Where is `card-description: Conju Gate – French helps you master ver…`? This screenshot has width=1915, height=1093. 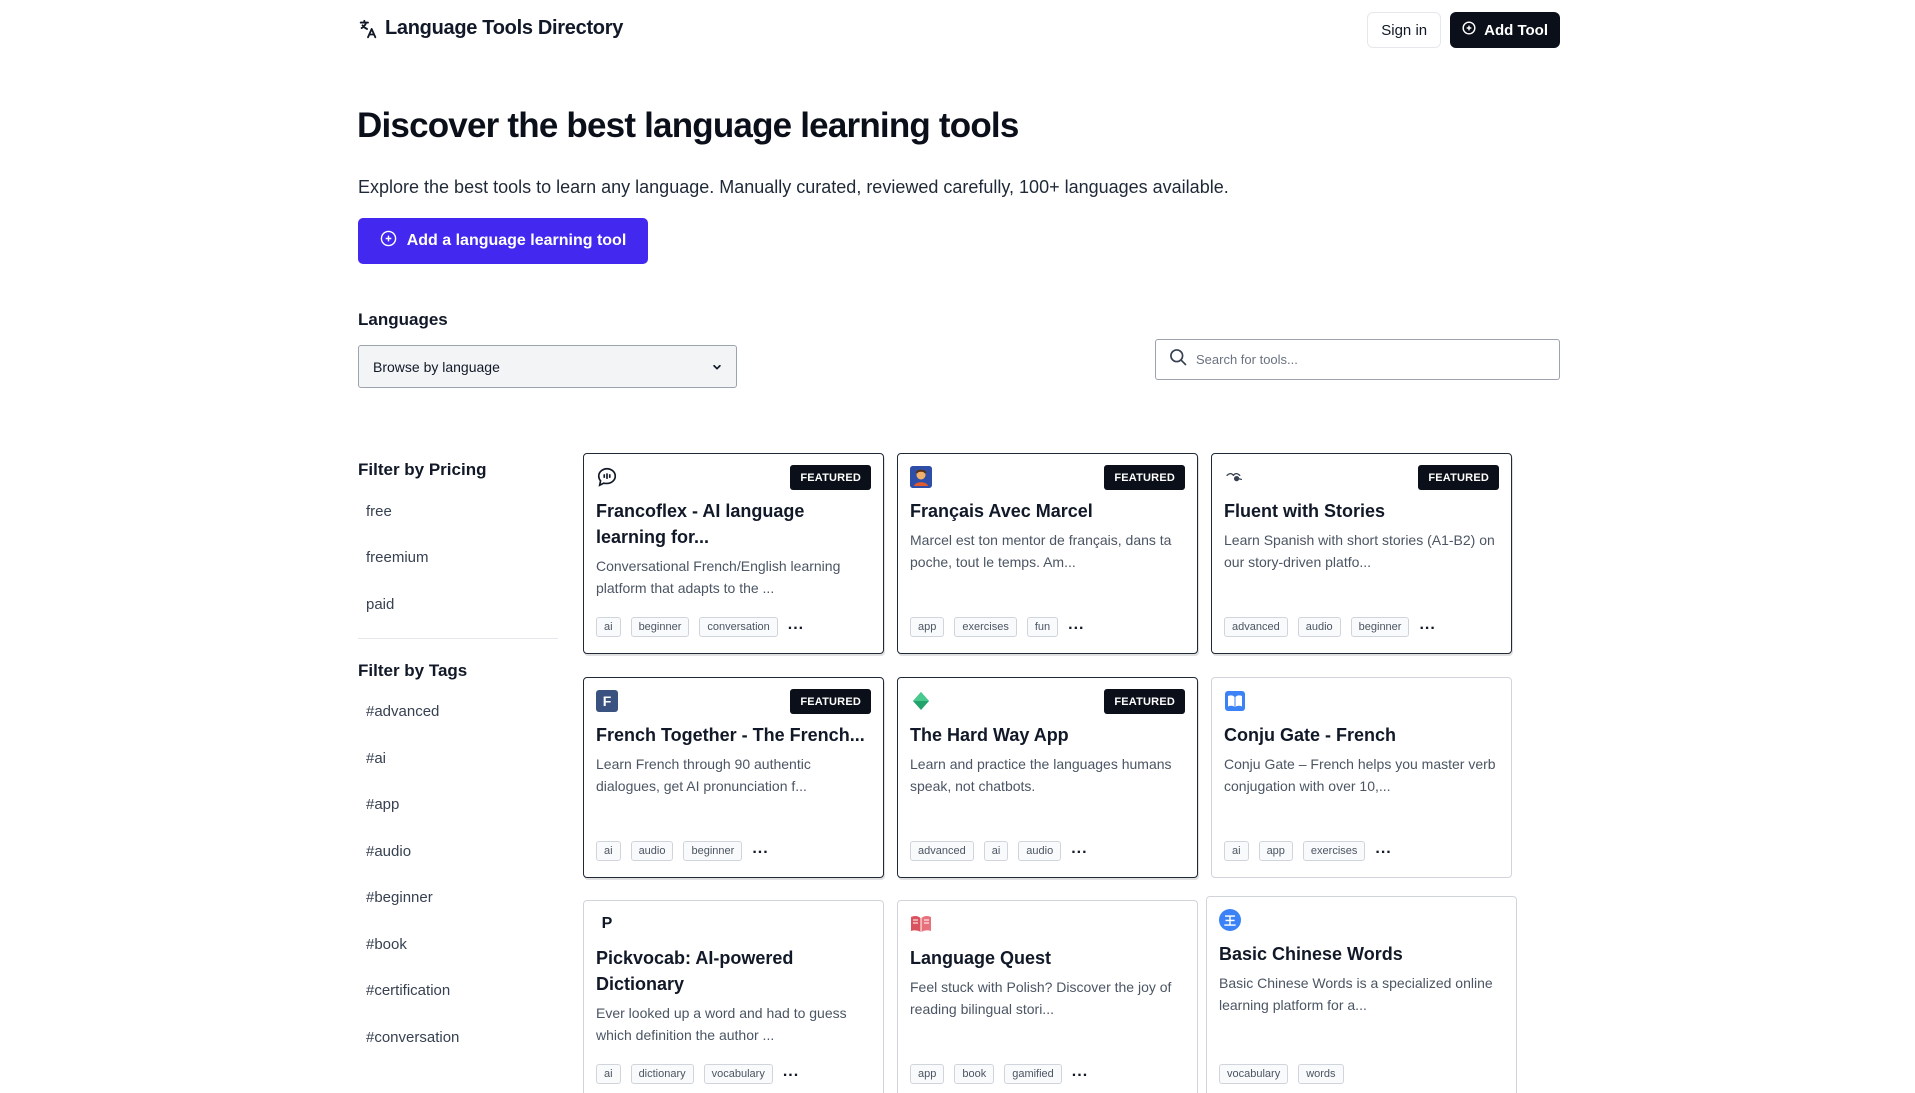 card-description: Conju Gate – French helps you master ver… is located at coordinates (1360, 775).